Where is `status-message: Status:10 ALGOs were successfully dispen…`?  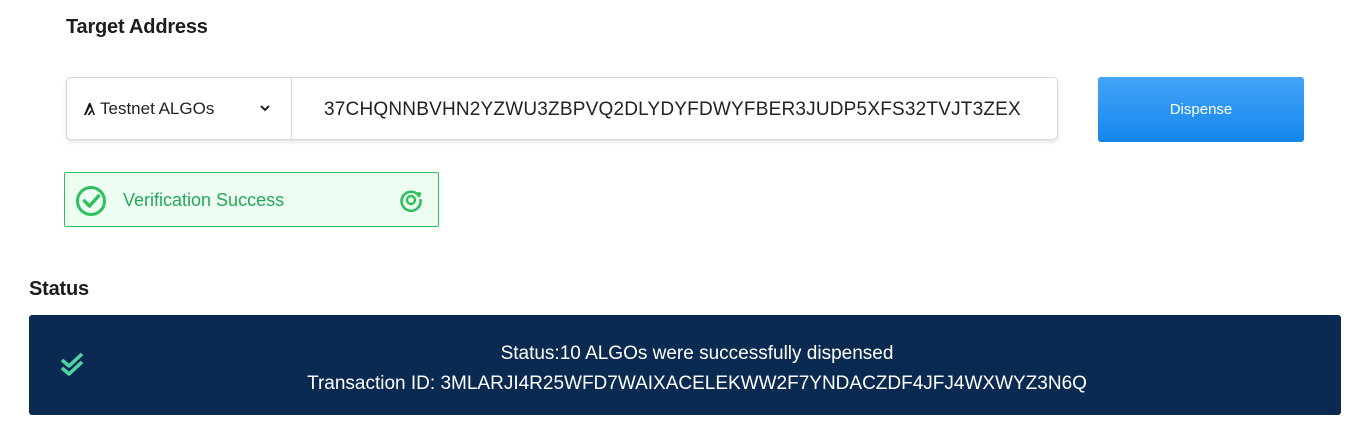 status-message: Status:10 ALGOs were successfully dispen… is located at coordinates (685, 369).